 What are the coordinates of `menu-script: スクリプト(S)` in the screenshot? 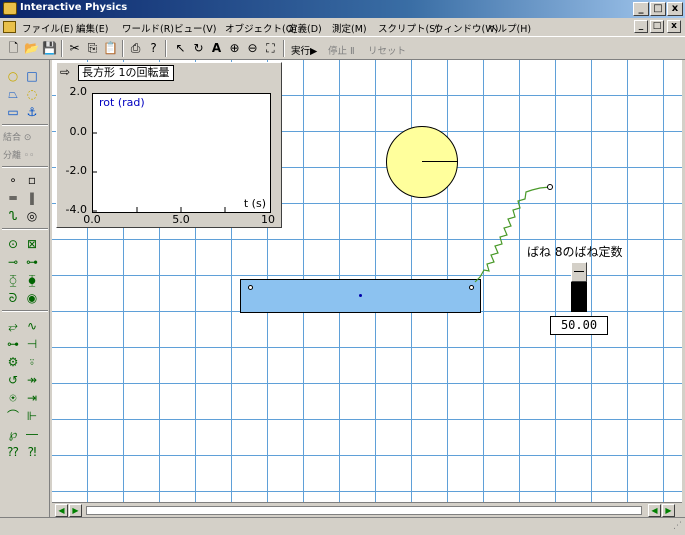 It's located at (408, 28).